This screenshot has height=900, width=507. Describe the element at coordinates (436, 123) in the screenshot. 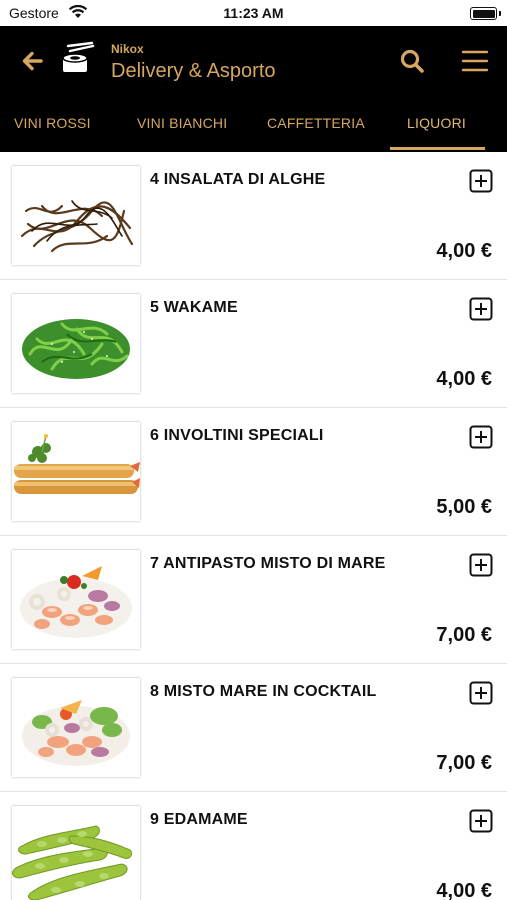

I see `tab-liquori: LIQUORI` at that location.